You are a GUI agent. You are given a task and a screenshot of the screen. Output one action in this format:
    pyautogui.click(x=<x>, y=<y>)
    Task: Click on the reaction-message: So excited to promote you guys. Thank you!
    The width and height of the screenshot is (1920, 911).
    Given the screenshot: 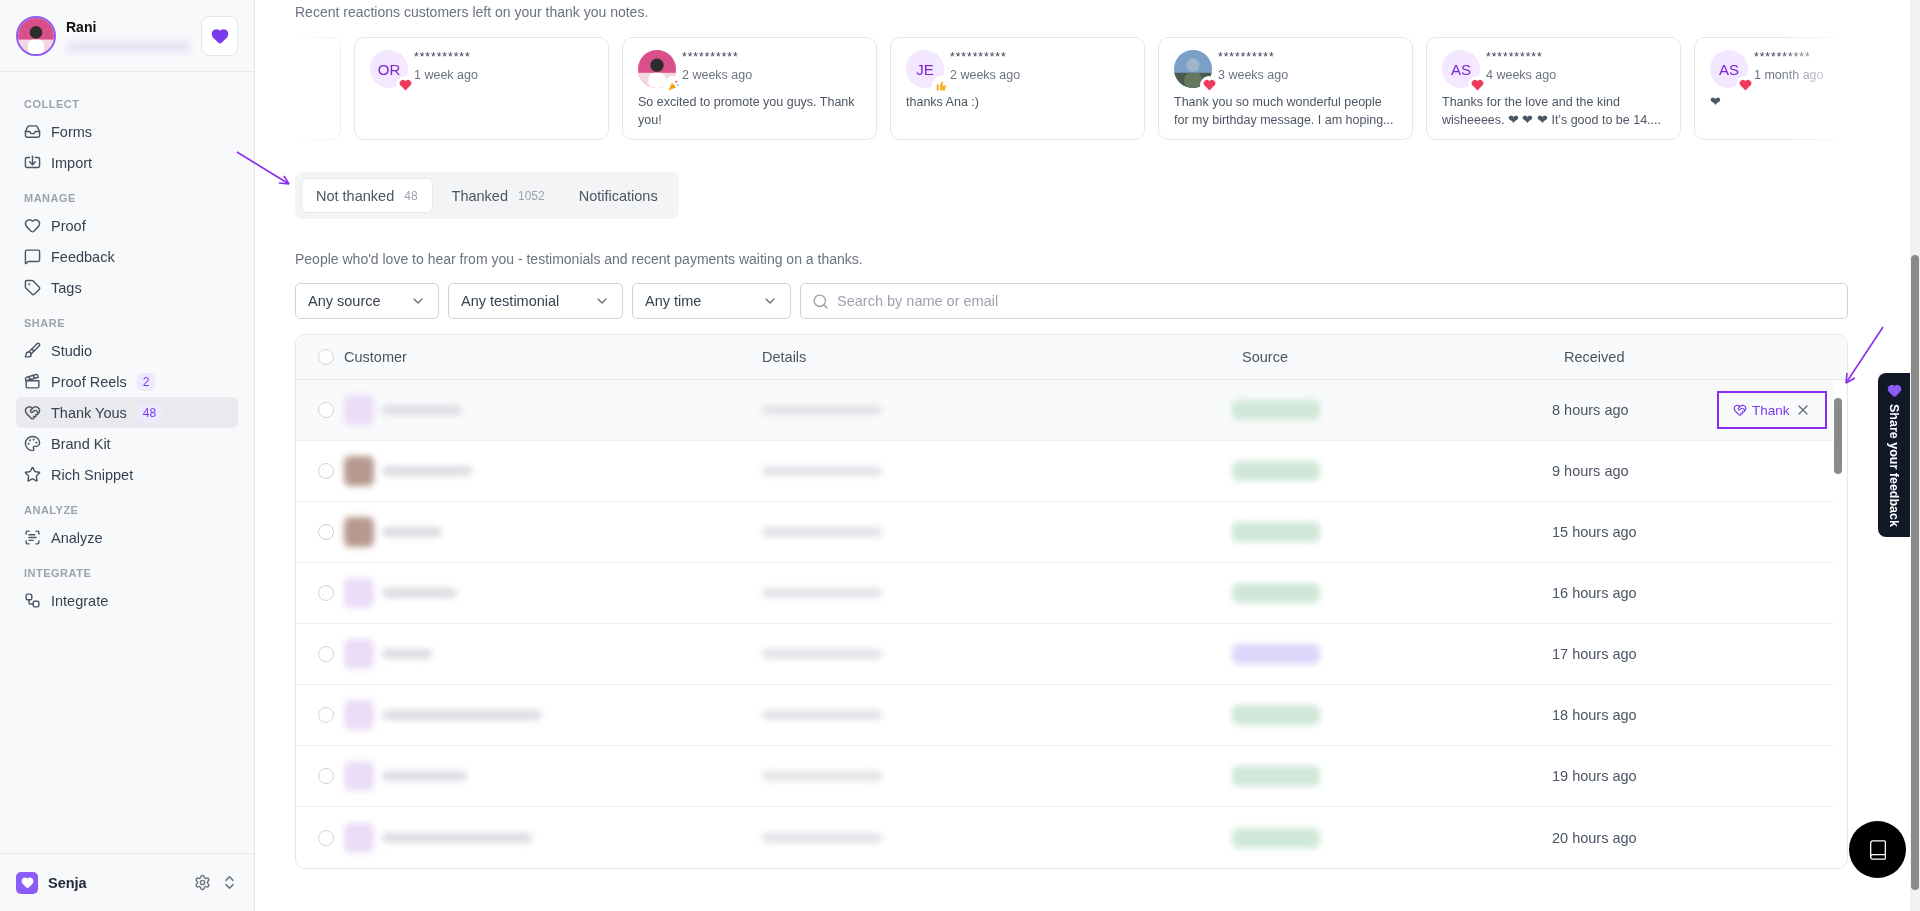 What is the action you would take?
    pyautogui.click(x=747, y=111)
    